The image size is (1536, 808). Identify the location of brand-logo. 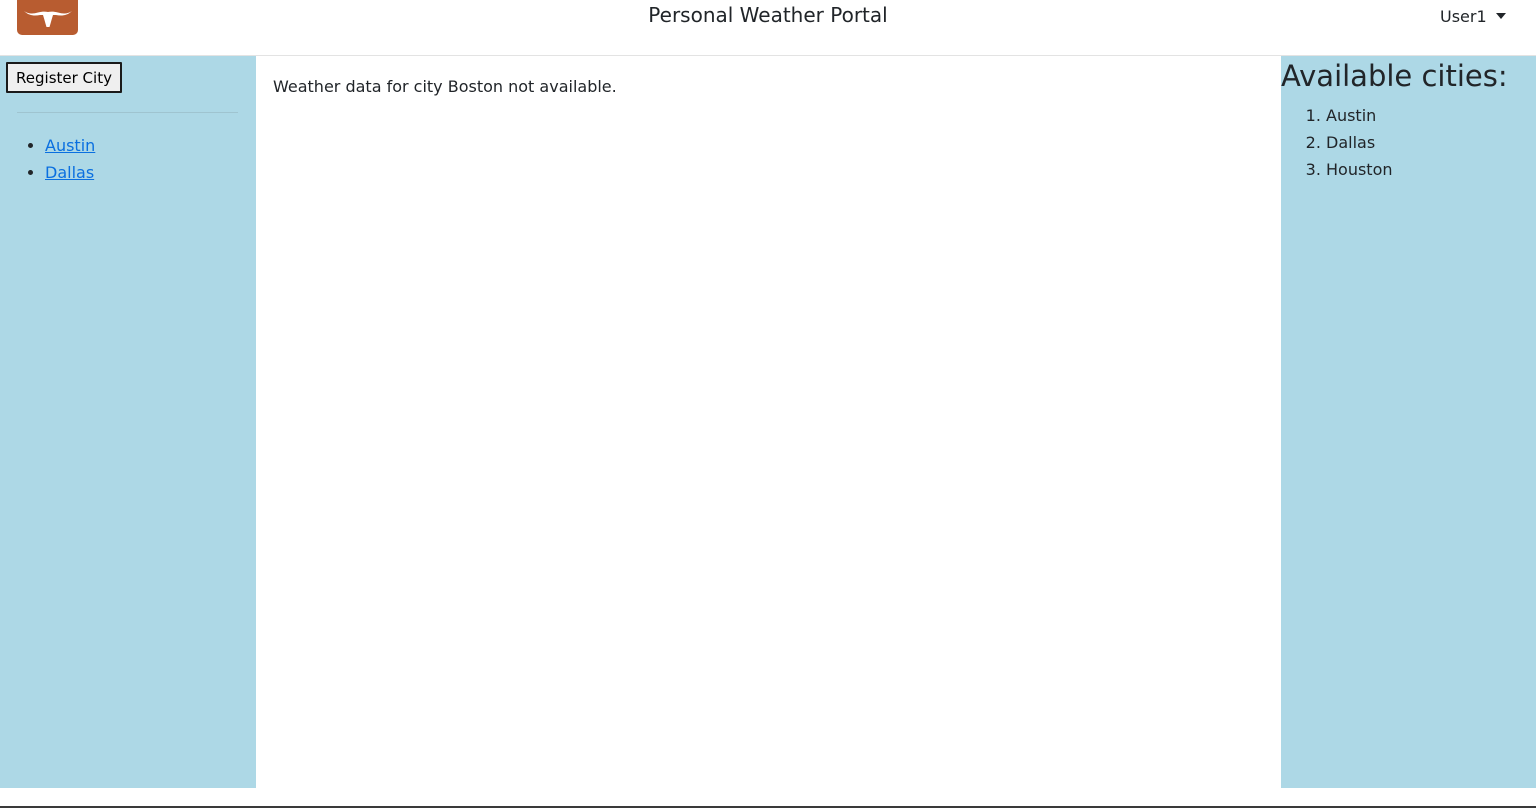
(47, 17).